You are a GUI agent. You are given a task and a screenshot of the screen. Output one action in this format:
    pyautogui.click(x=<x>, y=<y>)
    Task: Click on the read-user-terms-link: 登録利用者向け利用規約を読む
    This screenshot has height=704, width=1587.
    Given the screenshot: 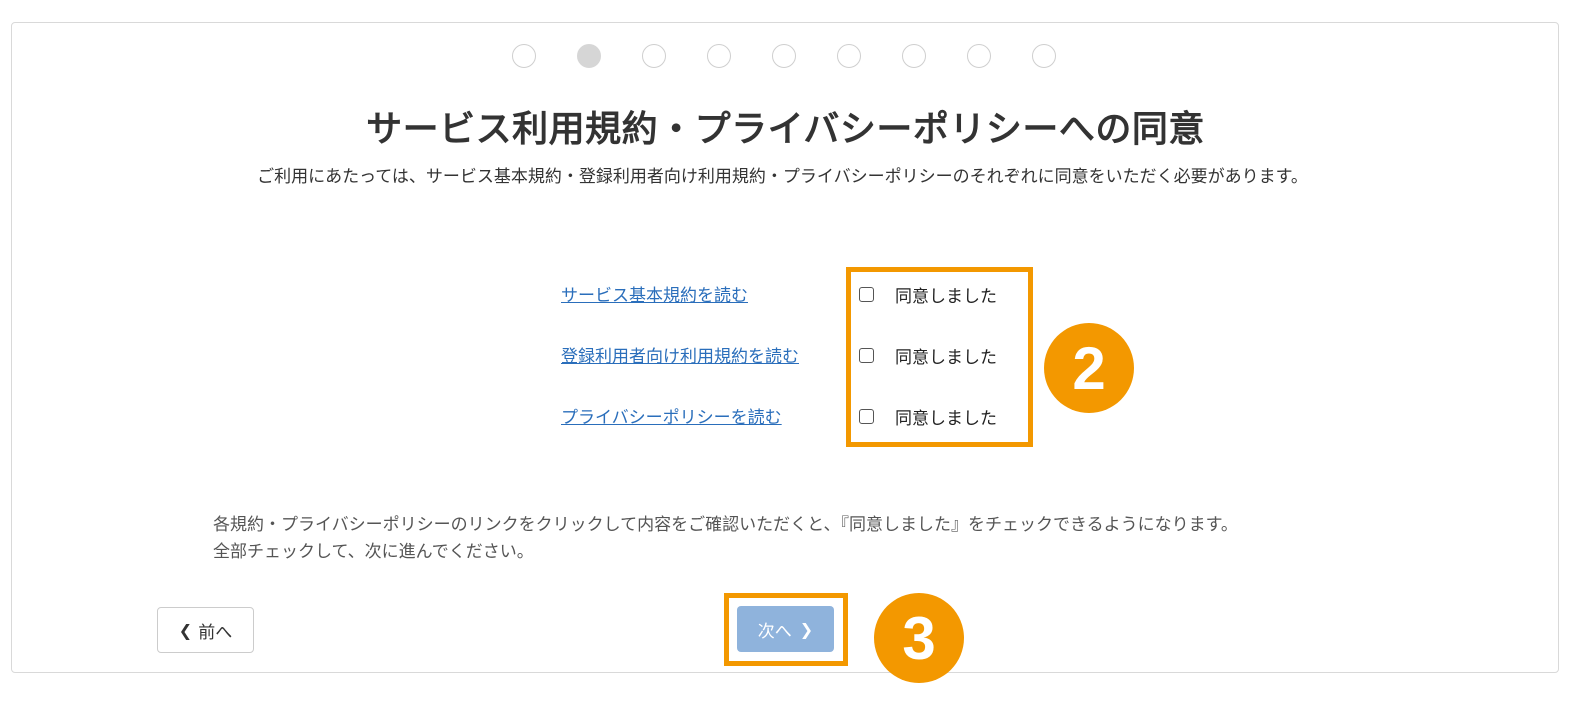 What is the action you would take?
    pyautogui.click(x=680, y=354)
    